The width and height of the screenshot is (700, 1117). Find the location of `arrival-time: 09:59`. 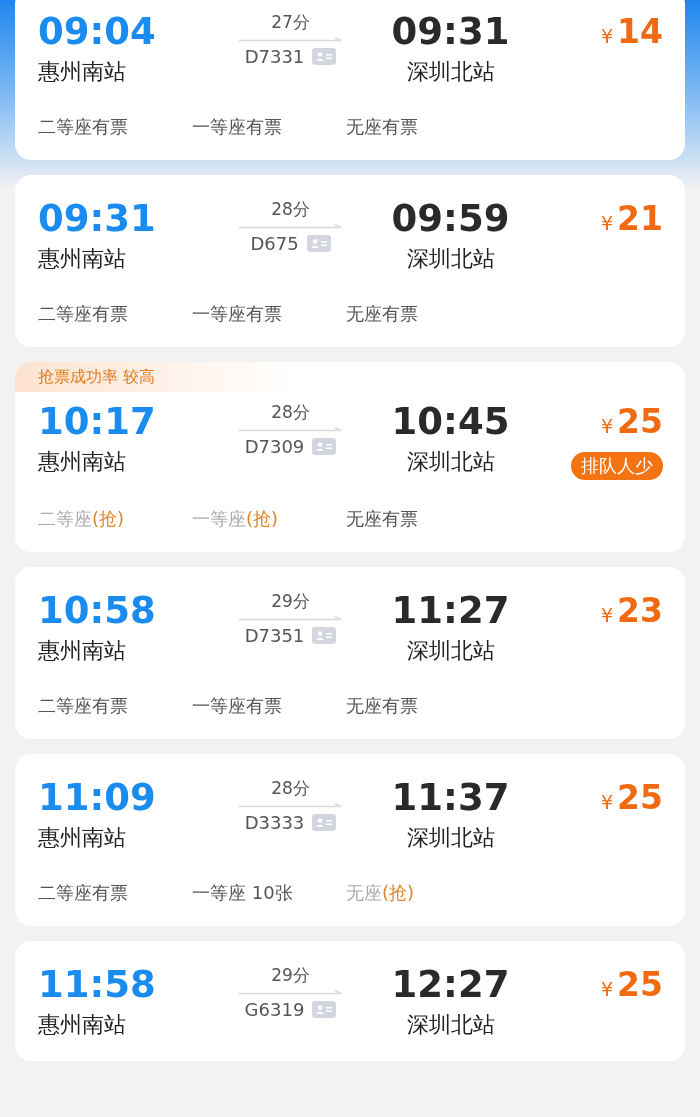

arrival-time: 09:59 is located at coordinates (450, 219).